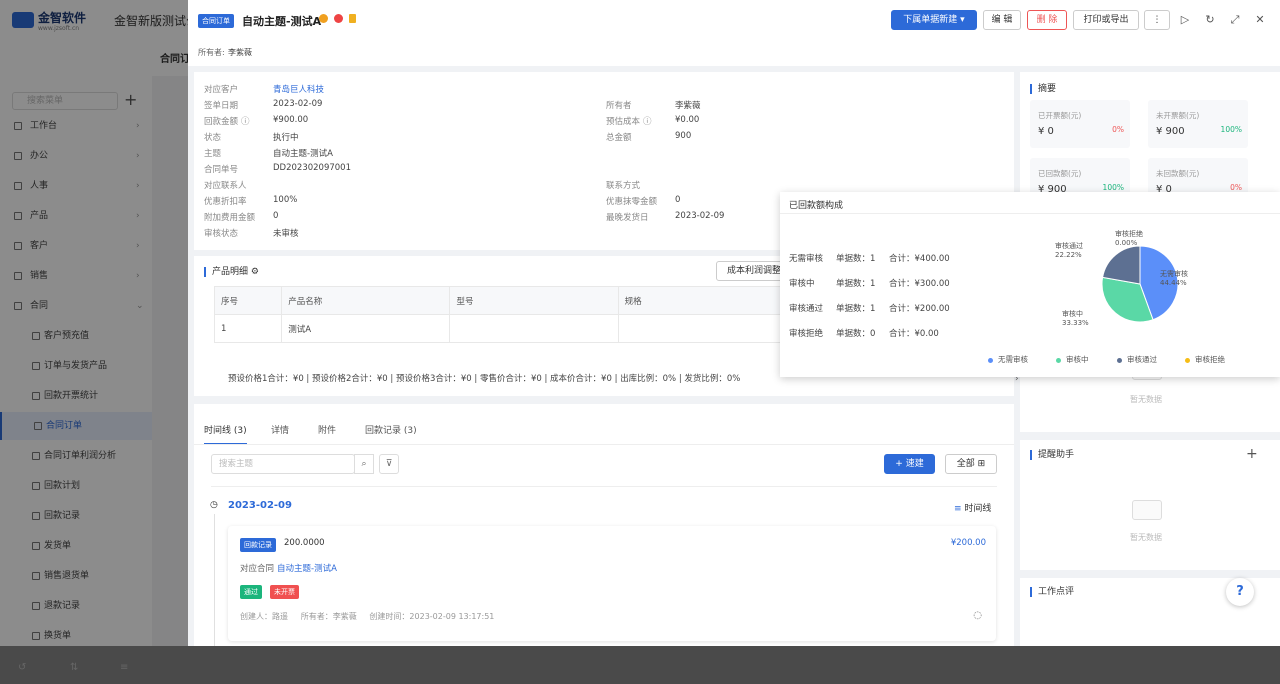 The image size is (1280, 684). Describe the element at coordinates (1146, 537) in the screenshot. I see `empty-text: 暂无数据` at that location.